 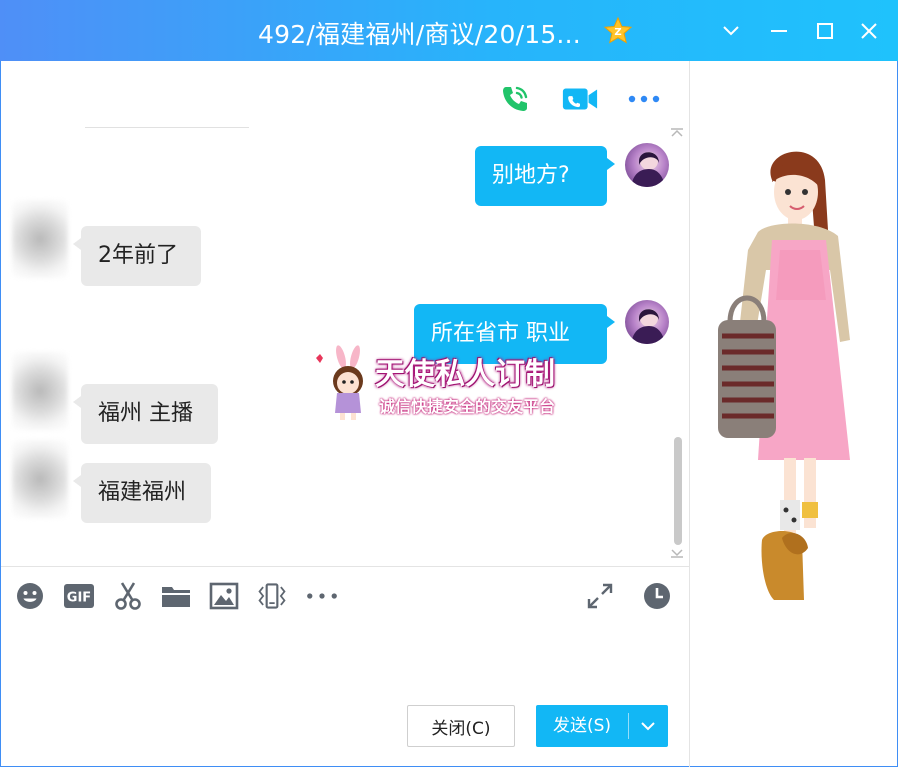 What do you see at coordinates (644, 99) in the screenshot?
I see `more-icon` at bounding box center [644, 99].